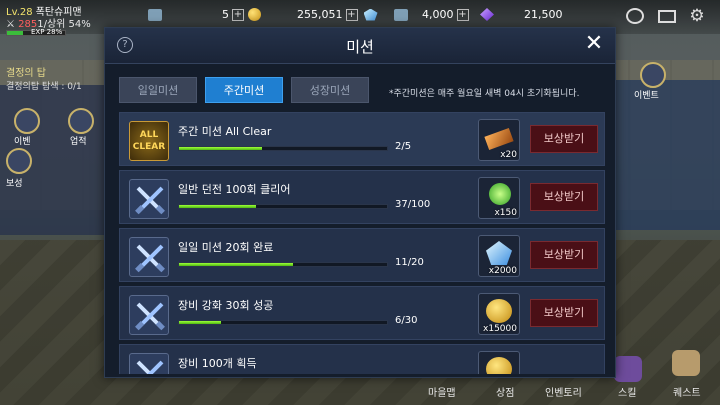  What do you see at coordinates (499, 198) in the screenshot?
I see `reward-item: x150` at bounding box center [499, 198].